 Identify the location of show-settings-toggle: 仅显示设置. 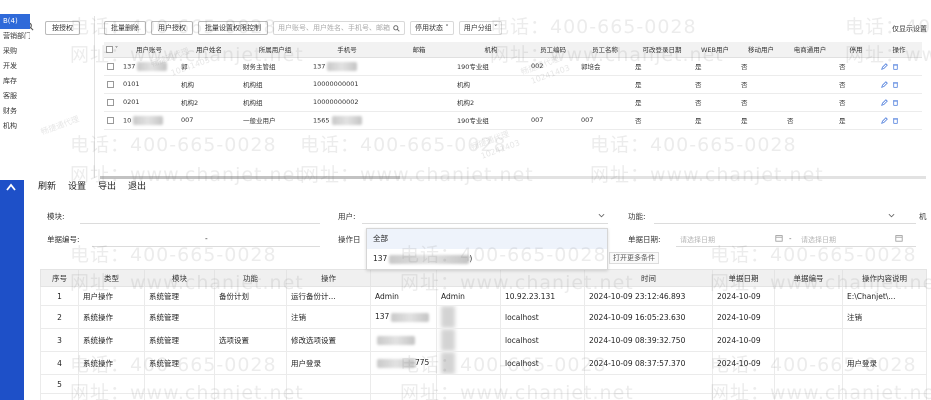
(909, 29).